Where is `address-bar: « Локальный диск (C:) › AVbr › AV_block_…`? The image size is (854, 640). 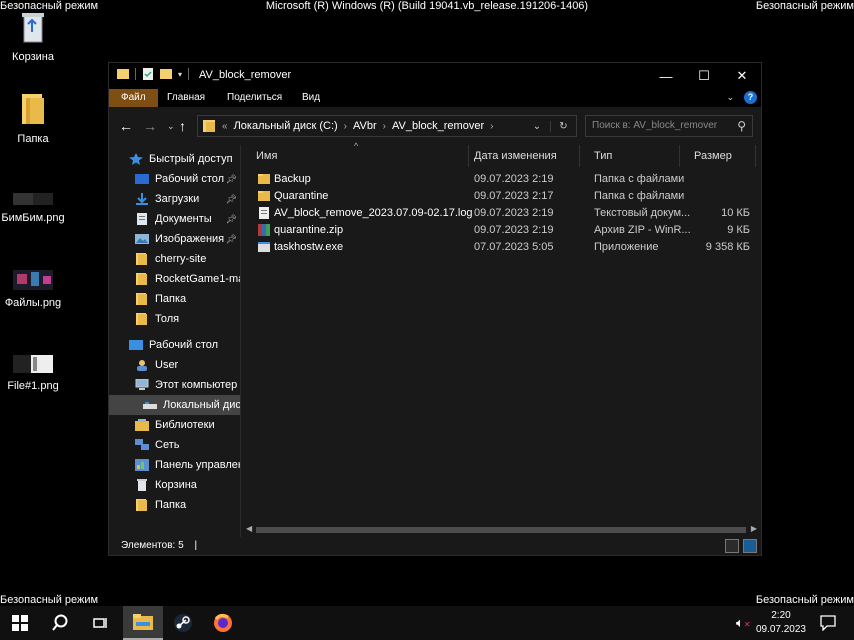 address-bar: « Локальный диск (C:) › AVbr › AV_block_… is located at coordinates (387, 126).